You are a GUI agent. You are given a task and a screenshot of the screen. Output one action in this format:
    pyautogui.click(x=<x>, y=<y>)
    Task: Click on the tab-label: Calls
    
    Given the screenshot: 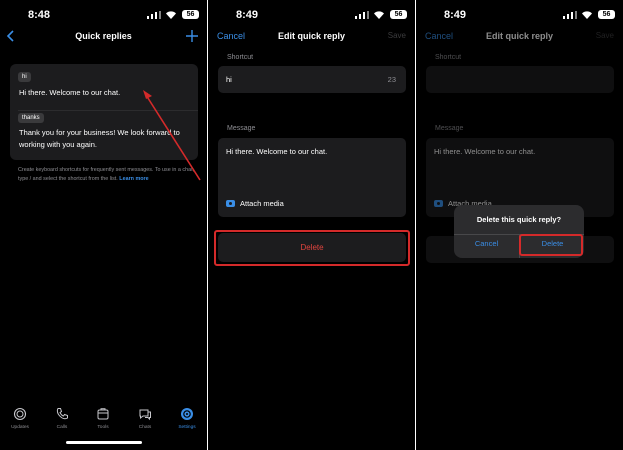 What is the action you would take?
    pyautogui.click(x=62, y=427)
    